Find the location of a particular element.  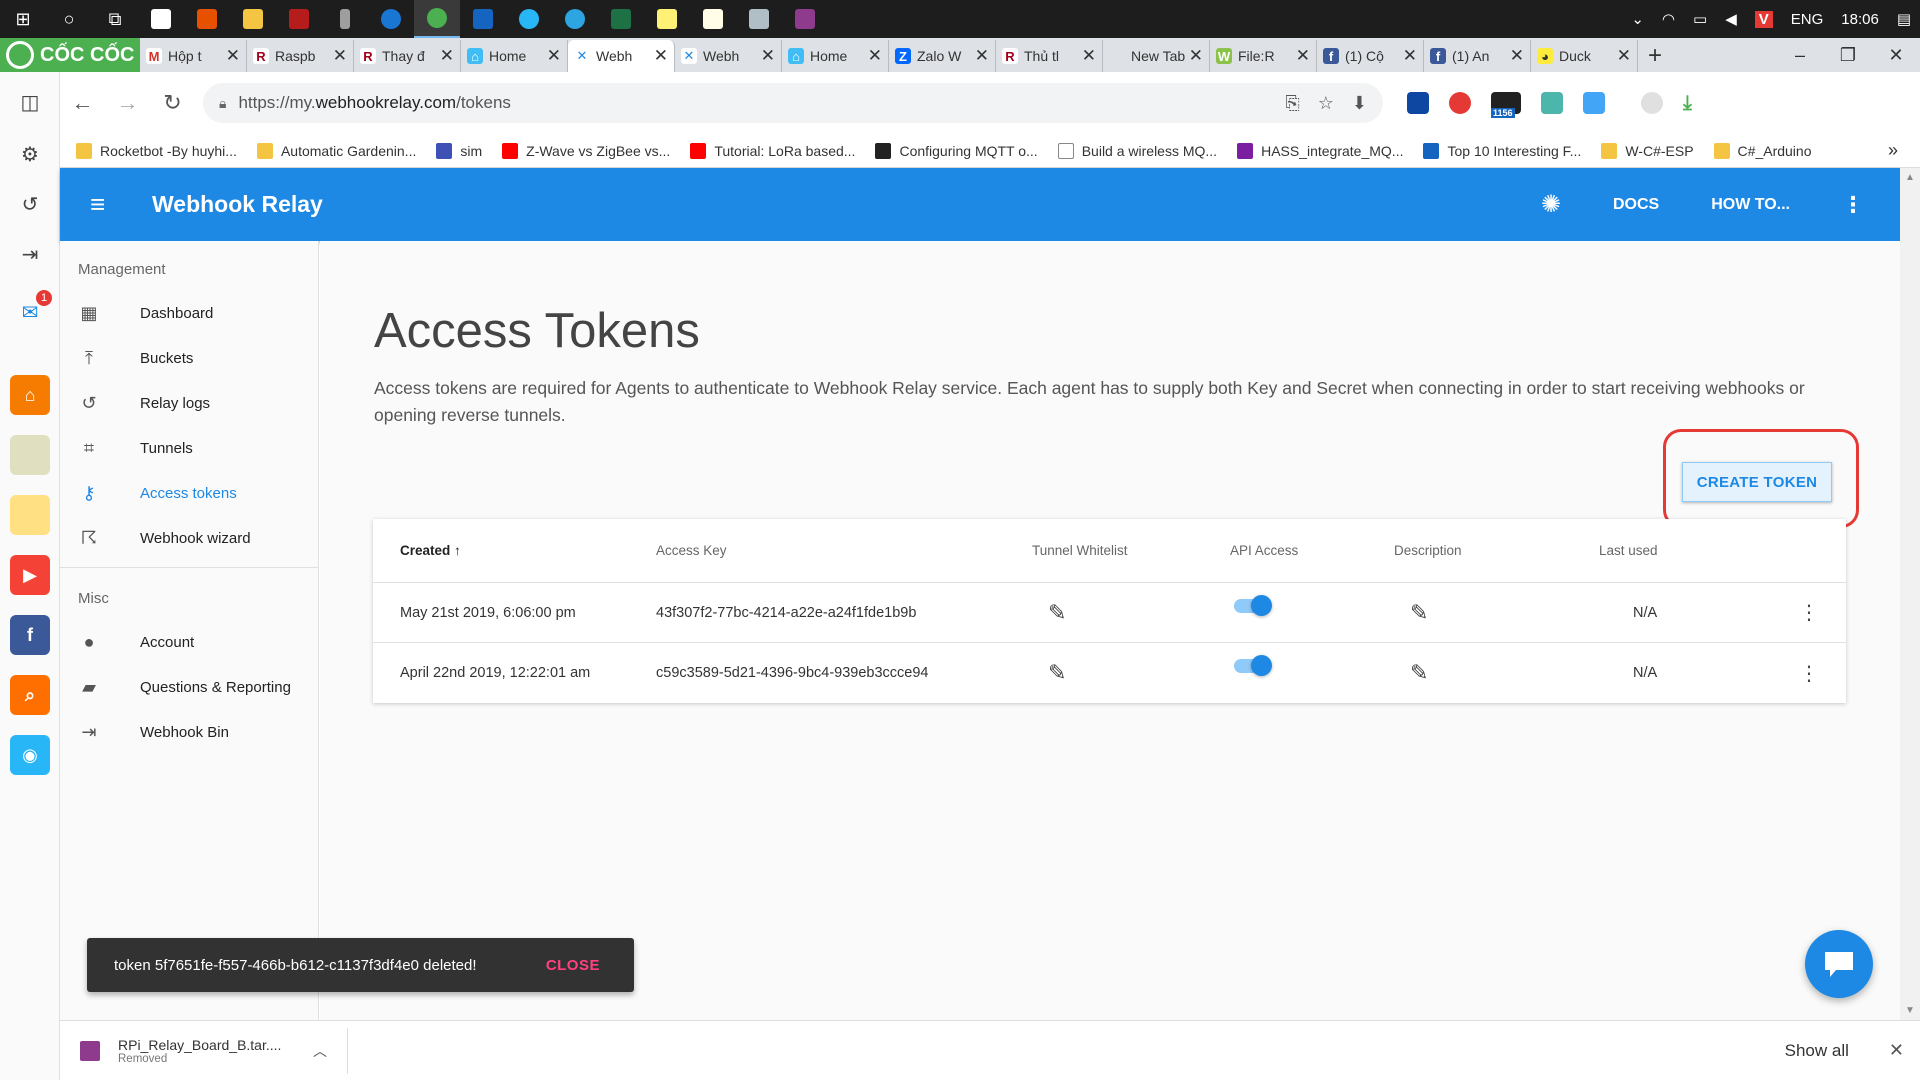

app-flame-icon is located at coordinates (30, 515).